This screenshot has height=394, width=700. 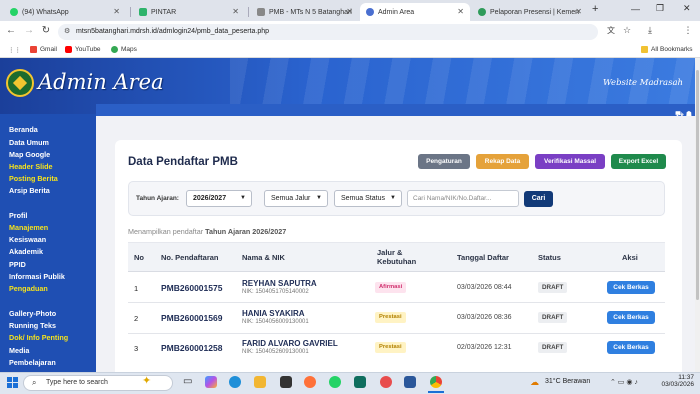 I want to click on sidebar-item-akademik: Akademik, so click(x=26, y=251).